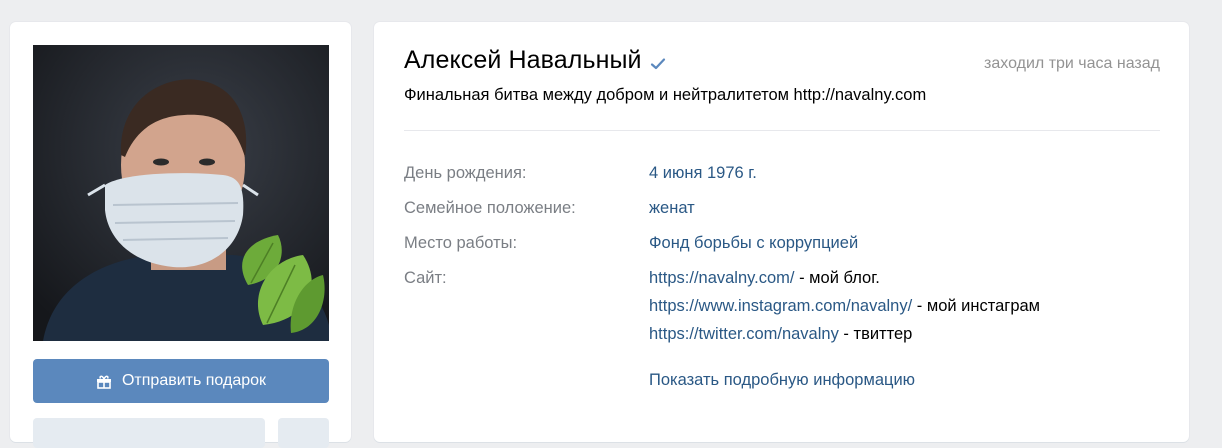 The height and width of the screenshot is (448, 1222). Describe the element at coordinates (976, 306) in the screenshot. I see `site-desc-instagram: - мой инстаграм` at that location.